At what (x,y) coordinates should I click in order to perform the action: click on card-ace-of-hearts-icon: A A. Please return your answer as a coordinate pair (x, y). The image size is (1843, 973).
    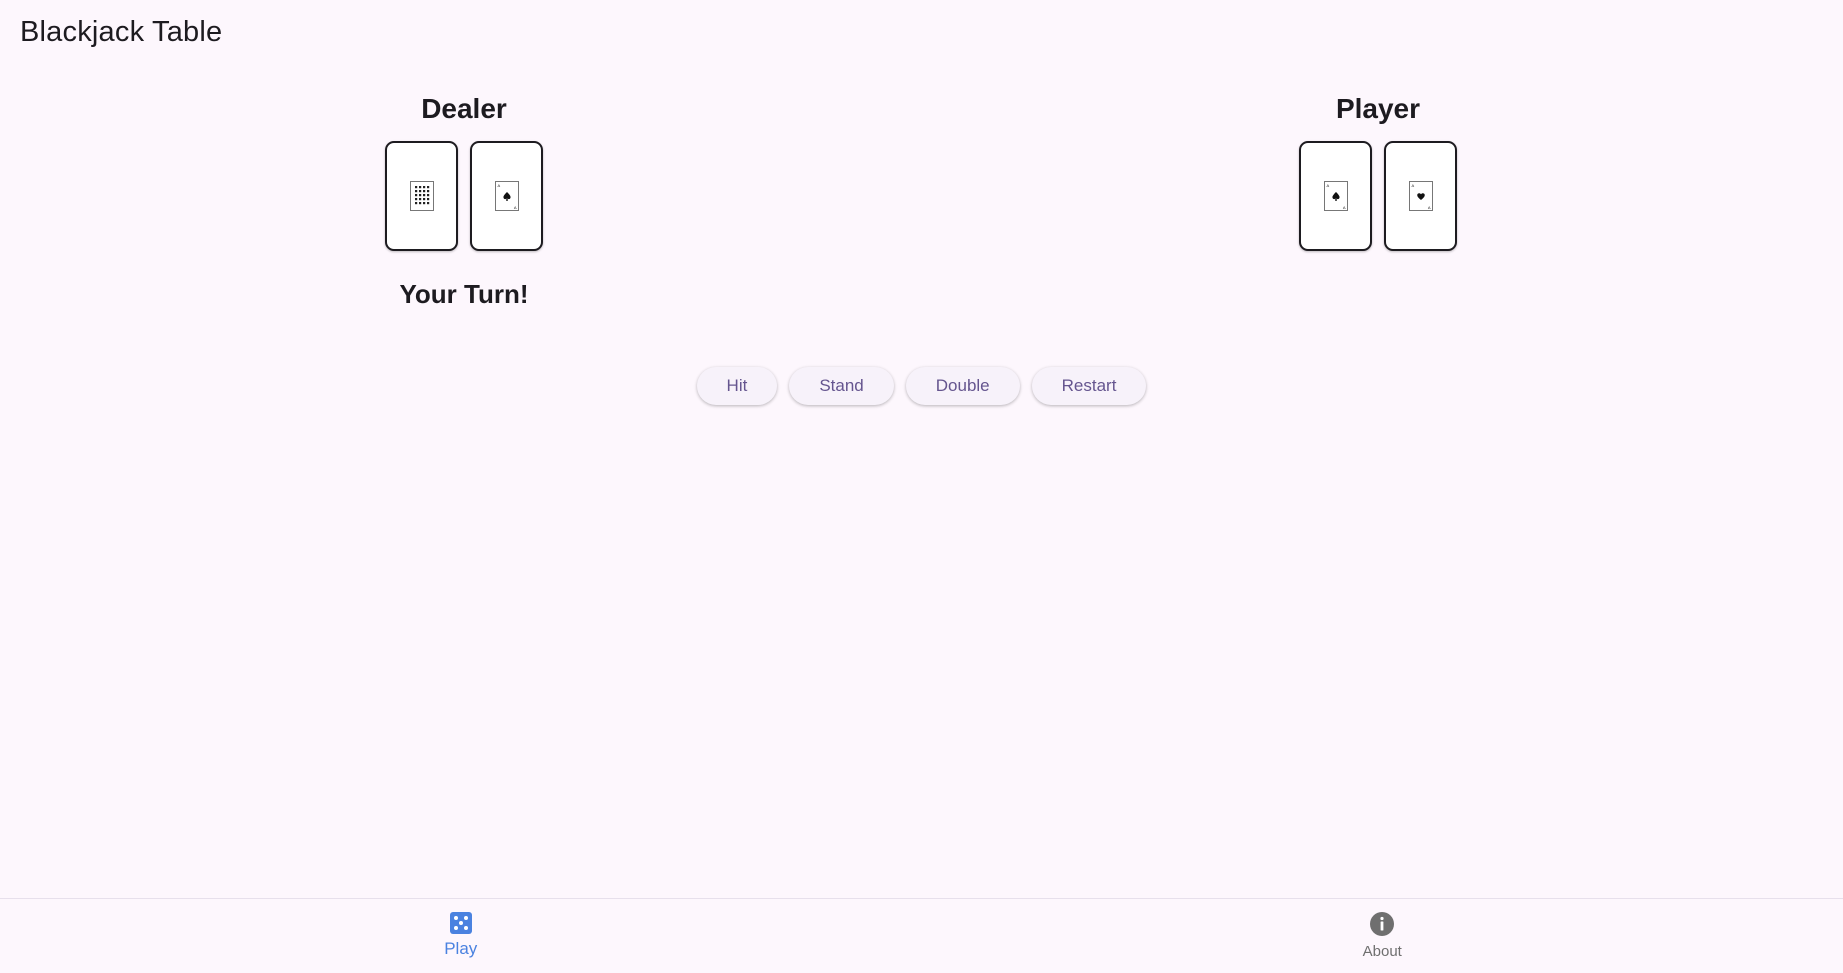
    Looking at the image, I should click on (1421, 196).